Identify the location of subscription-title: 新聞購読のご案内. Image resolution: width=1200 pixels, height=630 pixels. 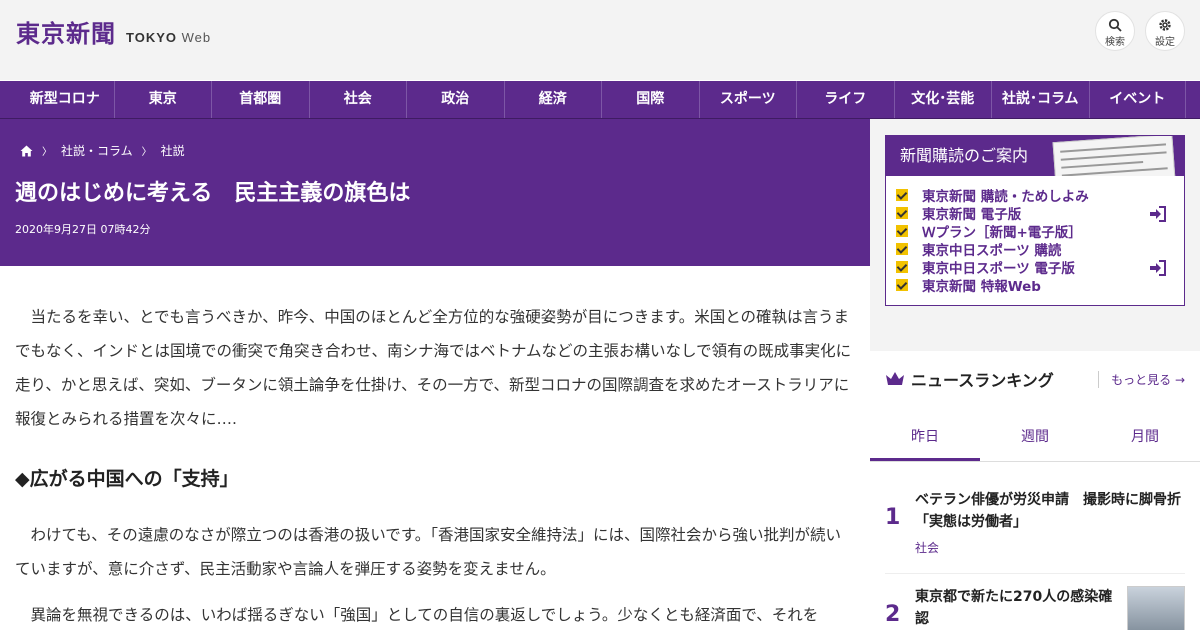
(964, 155).